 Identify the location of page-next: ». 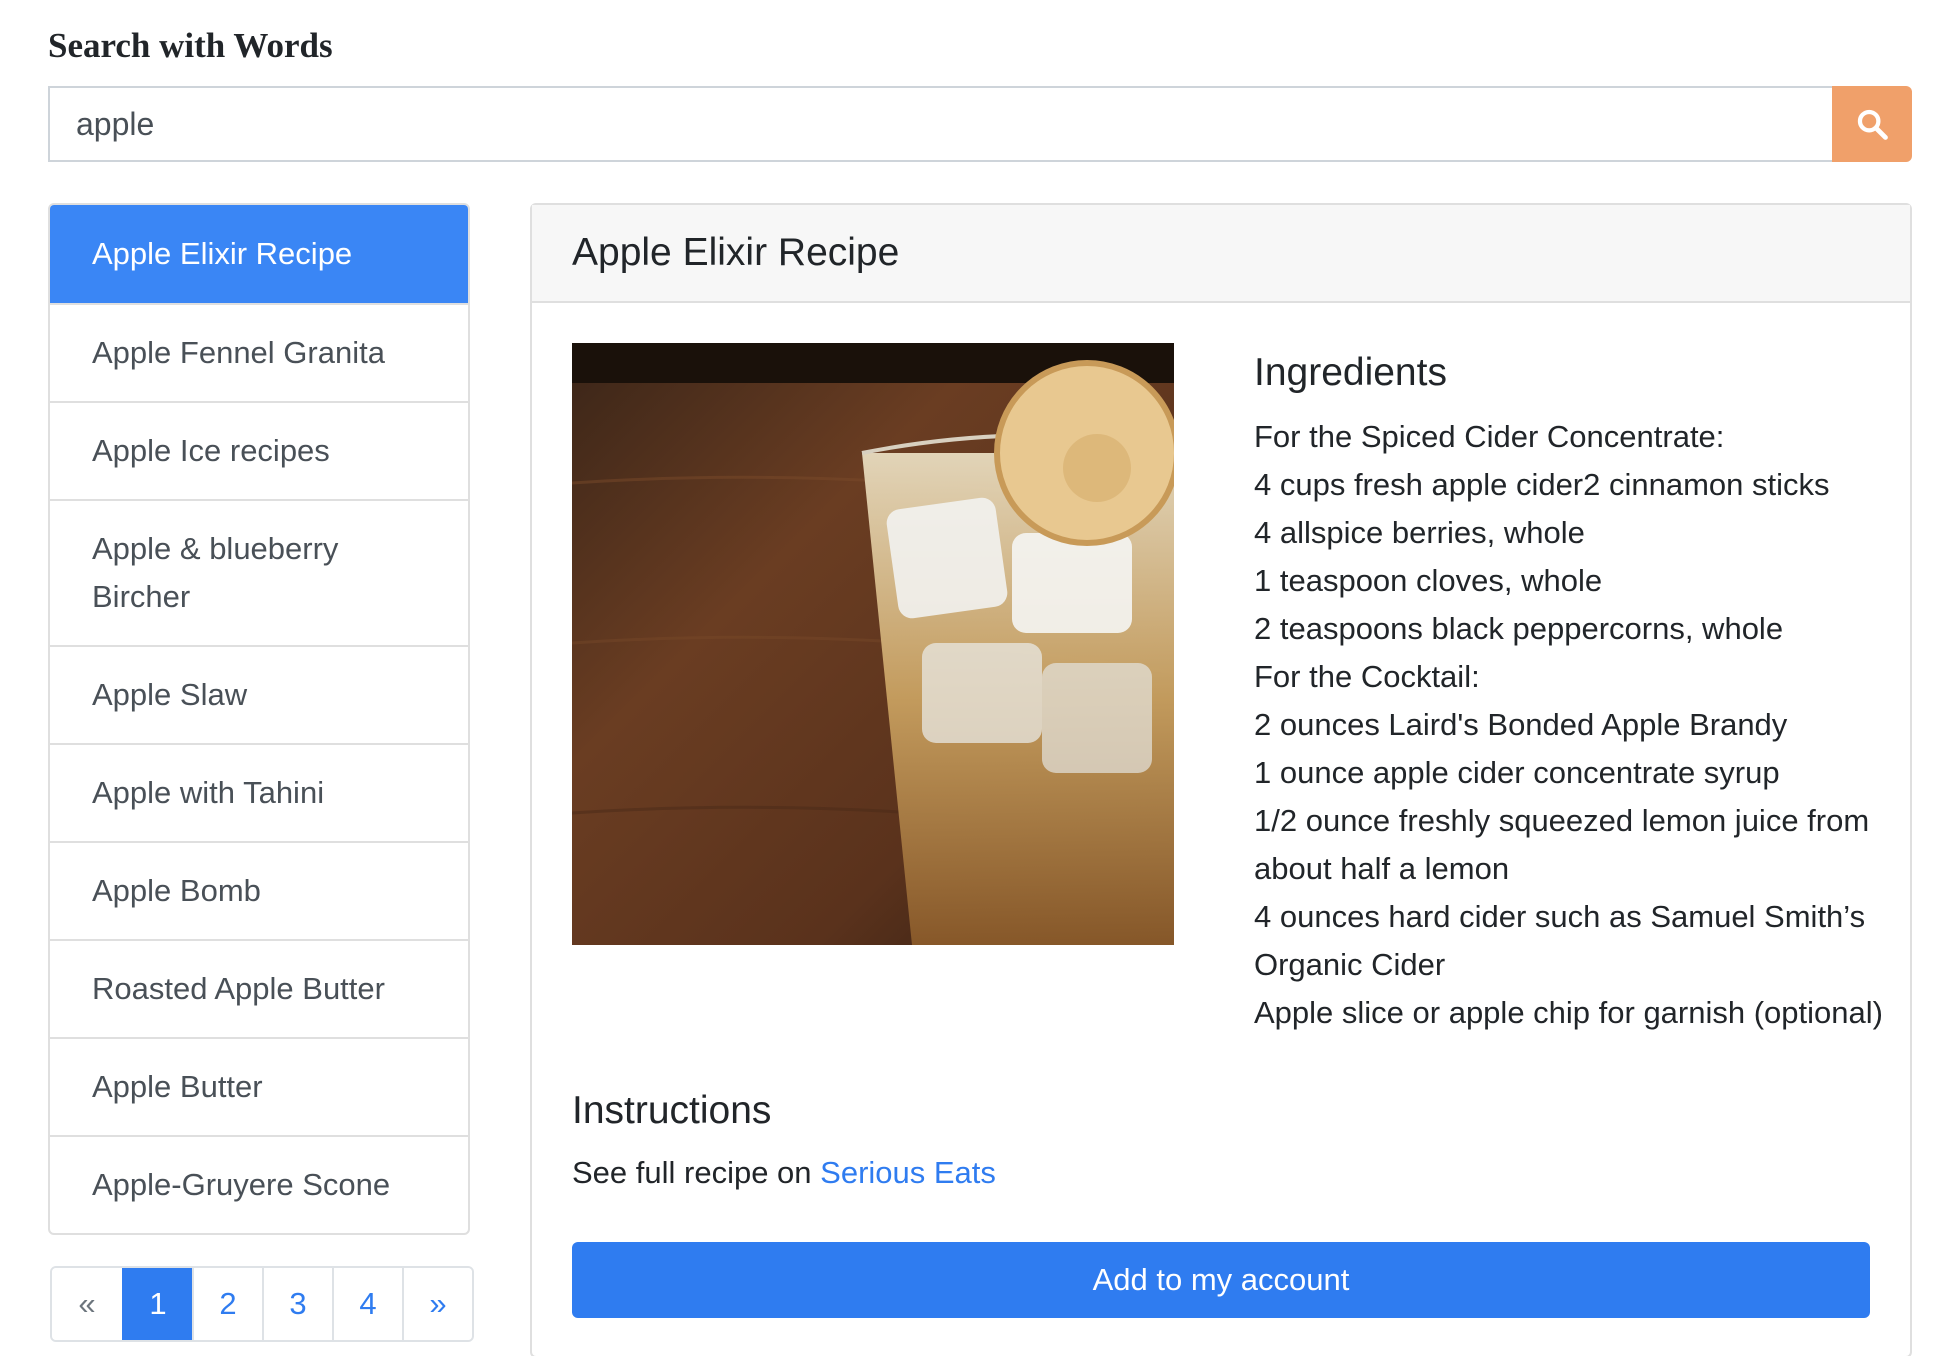
(437, 1304).